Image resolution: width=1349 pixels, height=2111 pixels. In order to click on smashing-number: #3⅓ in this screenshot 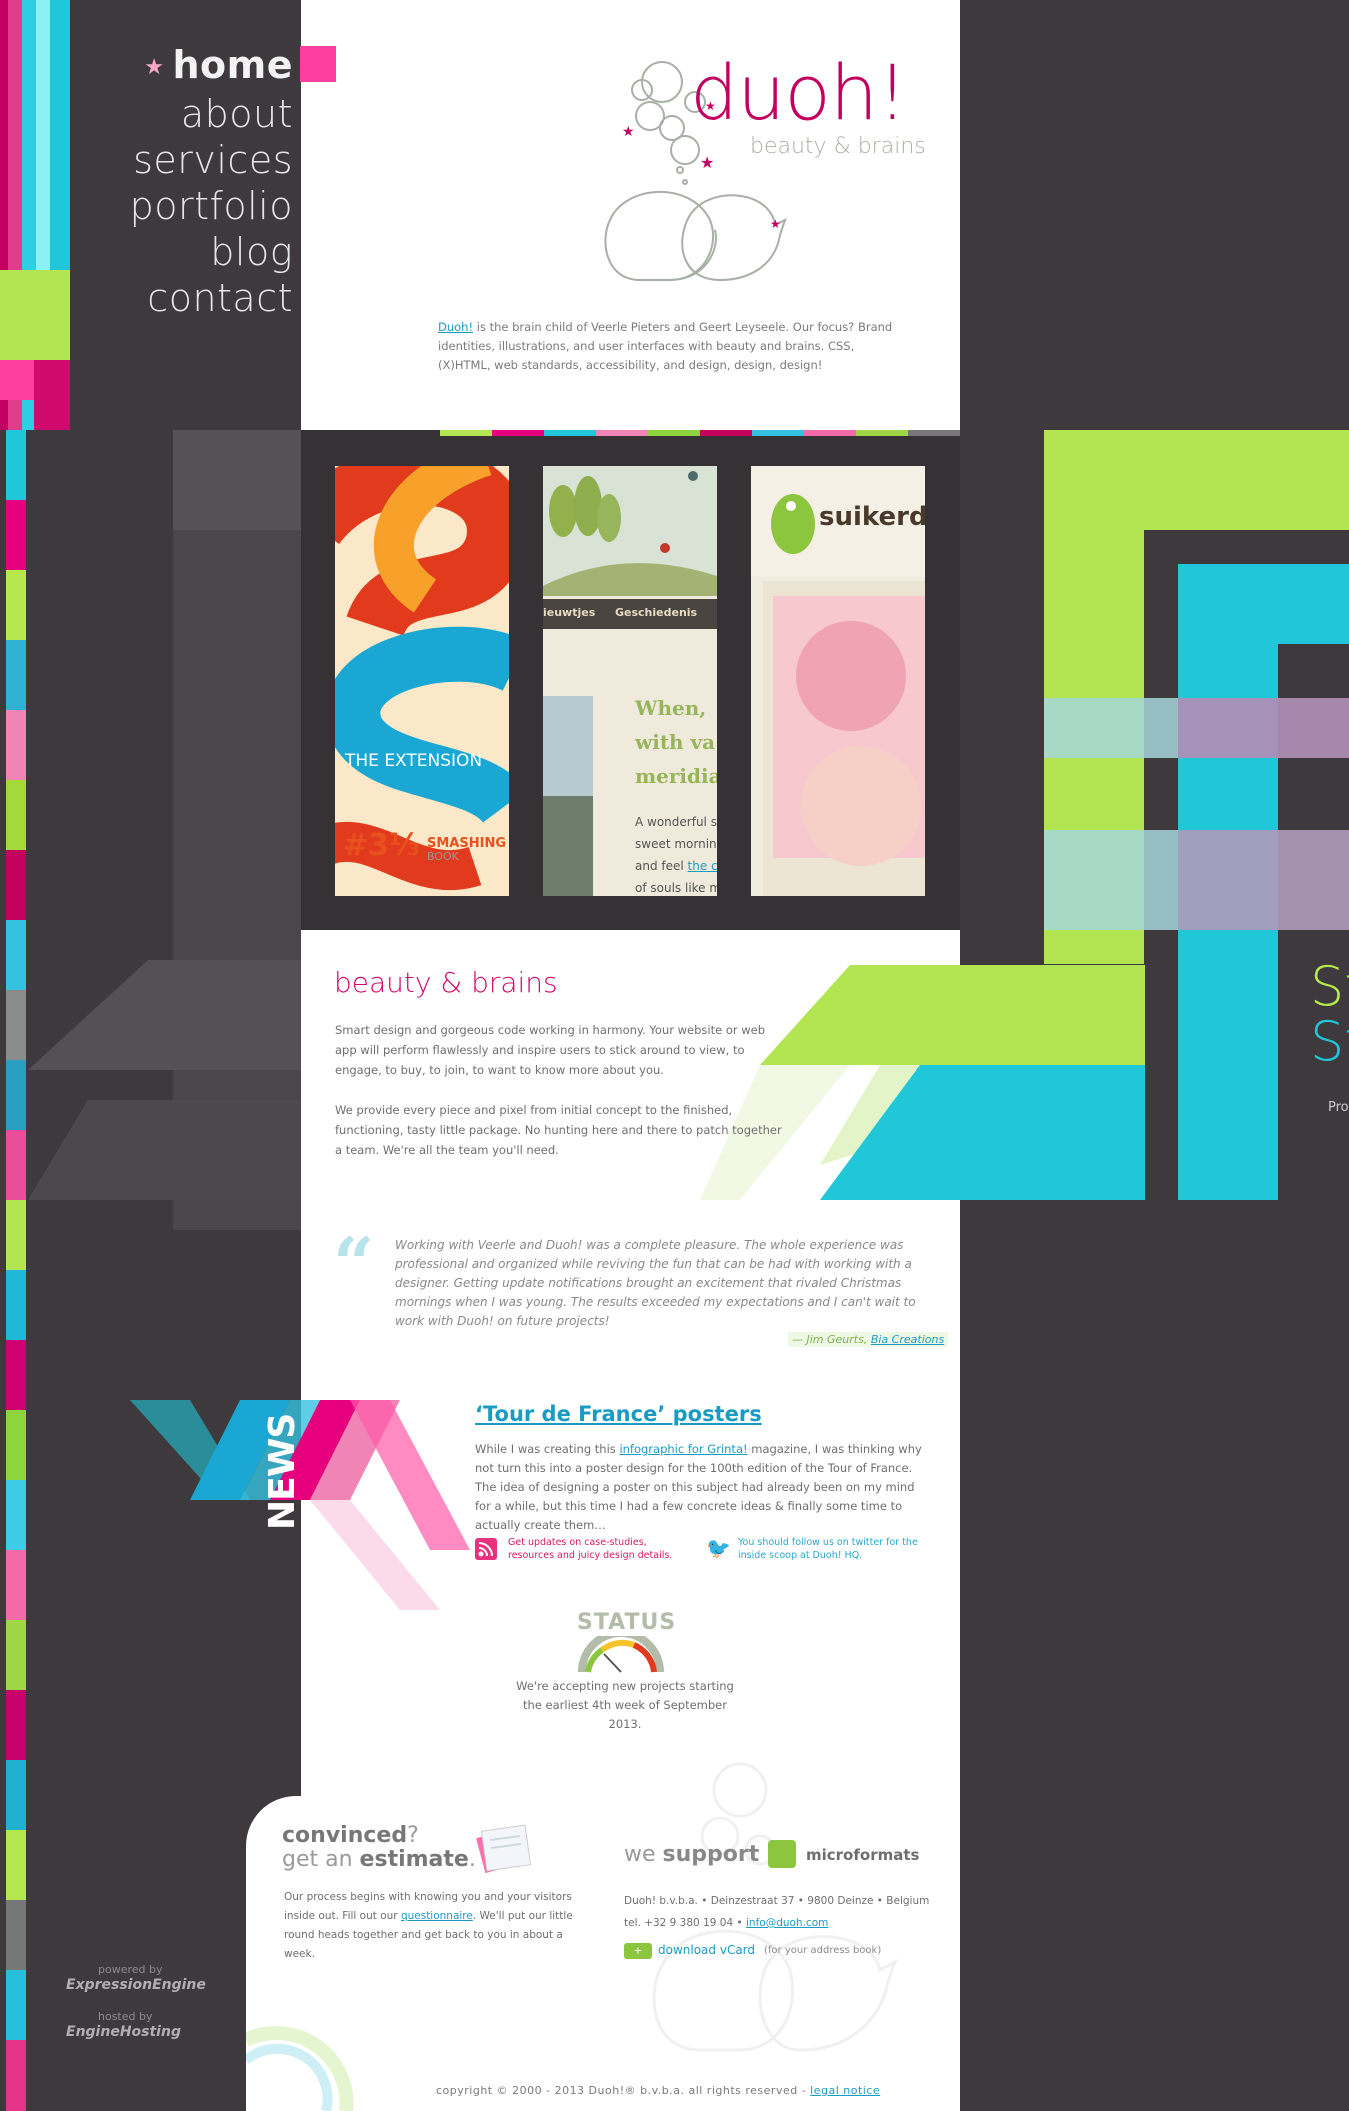, I will do `click(382, 845)`.